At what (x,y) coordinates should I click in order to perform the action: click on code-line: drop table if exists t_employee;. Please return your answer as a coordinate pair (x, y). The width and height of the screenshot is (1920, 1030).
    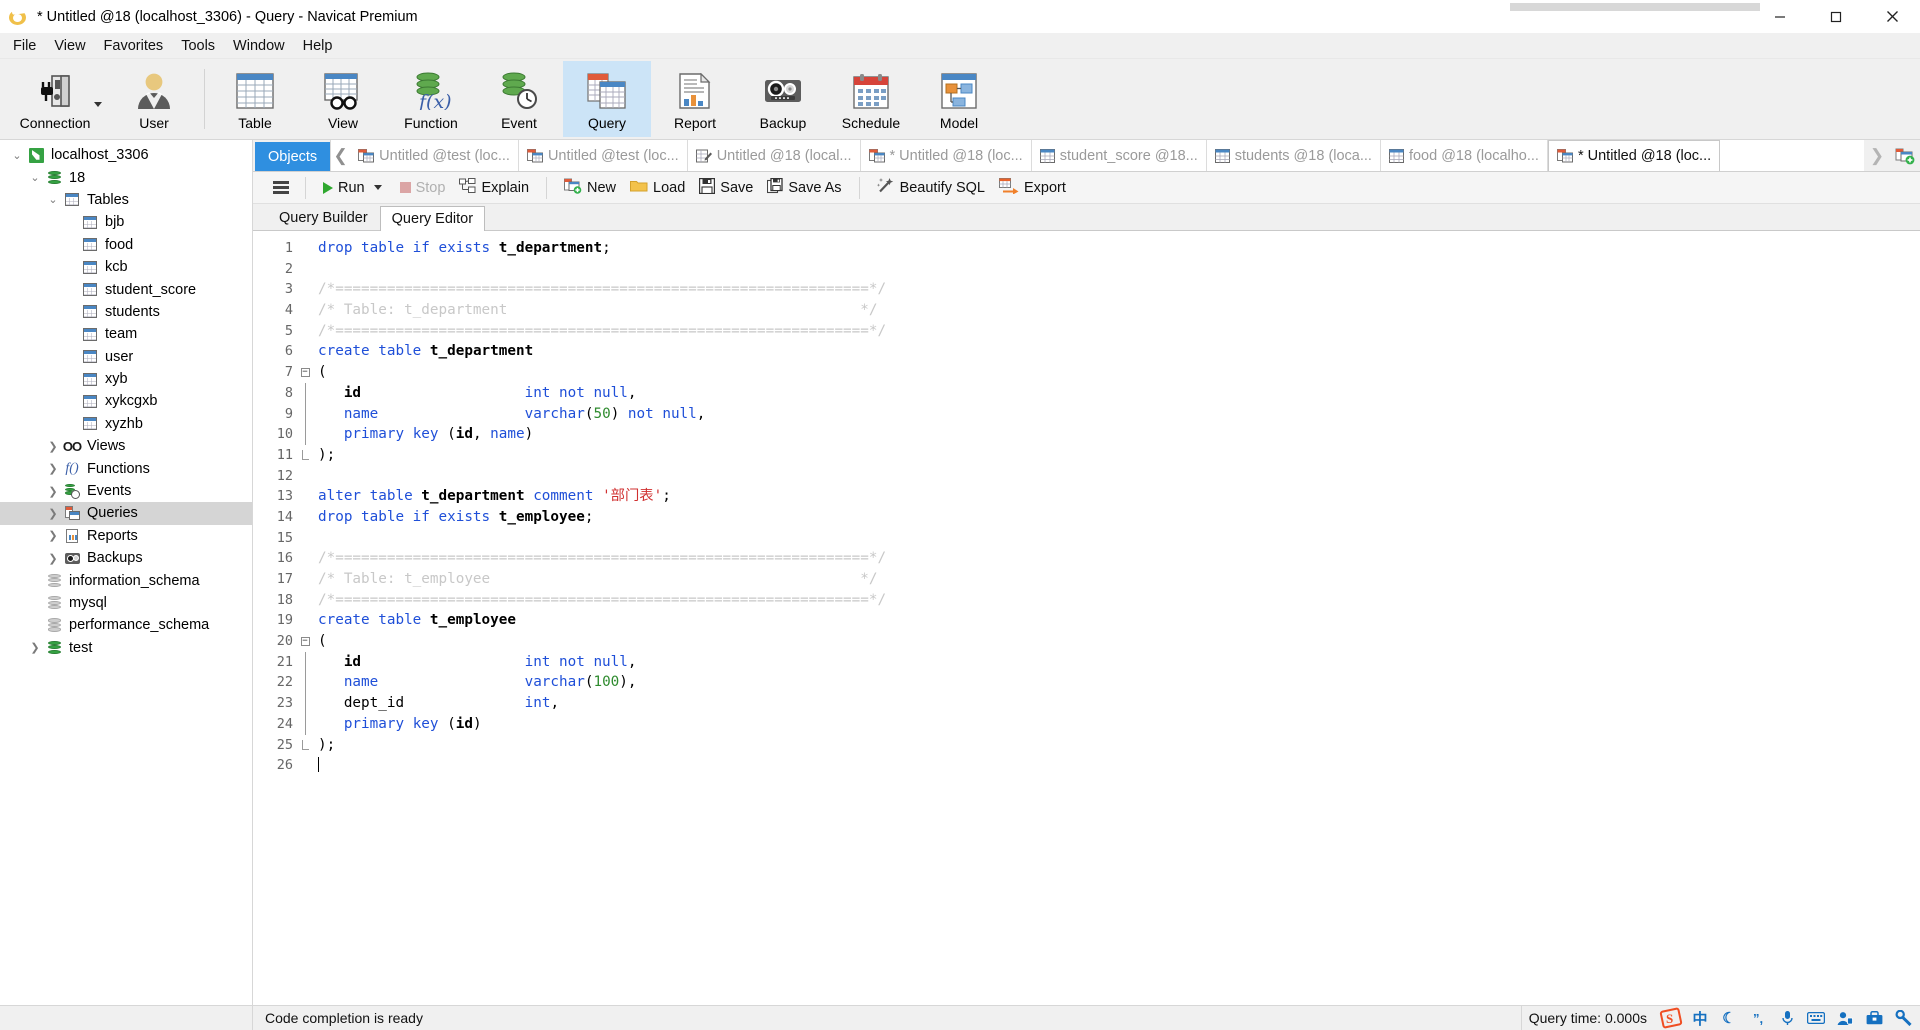
    Looking at the image, I should click on (1119, 517).